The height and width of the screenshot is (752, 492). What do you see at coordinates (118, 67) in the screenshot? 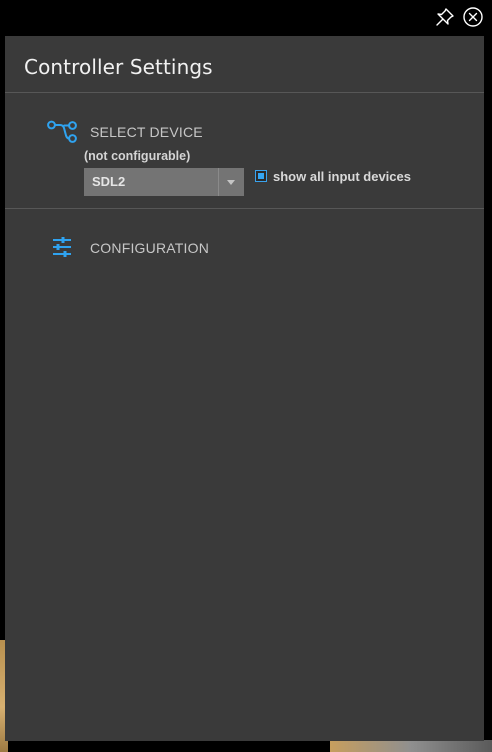
I see `page-title: Controller Settings` at bounding box center [118, 67].